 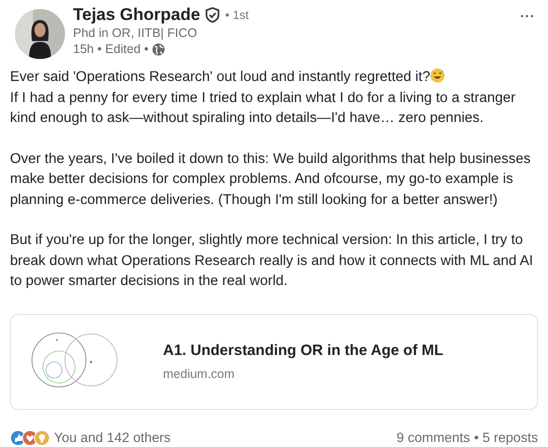 What do you see at coordinates (110, 49) in the screenshot?
I see `post-time: 15h • Edited •` at bounding box center [110, 49].